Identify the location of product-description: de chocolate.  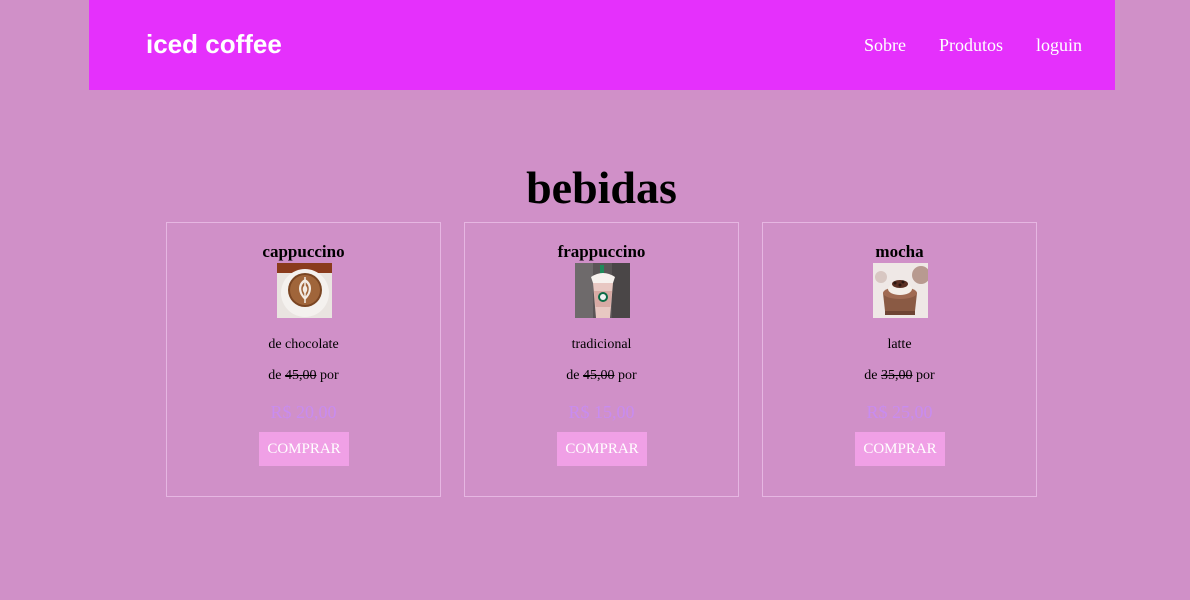
(303, 344).